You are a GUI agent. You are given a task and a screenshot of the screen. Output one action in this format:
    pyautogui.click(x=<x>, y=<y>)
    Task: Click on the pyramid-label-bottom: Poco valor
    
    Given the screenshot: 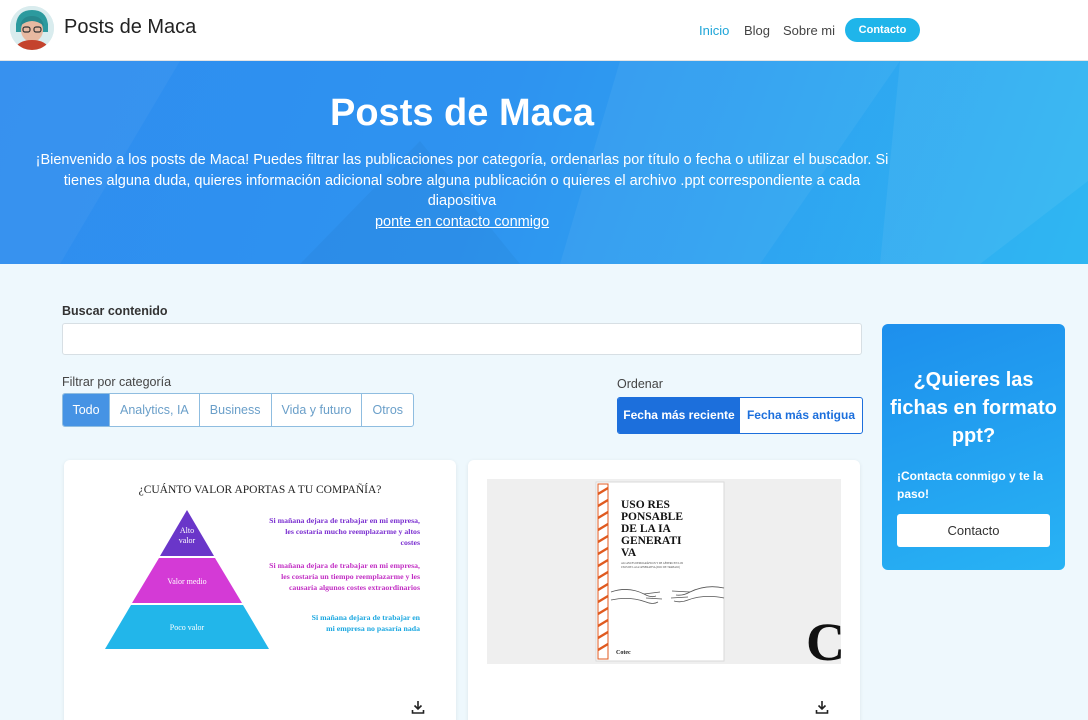 What is the action you would take?
    pyautogui.click(x=187, y=627)
    